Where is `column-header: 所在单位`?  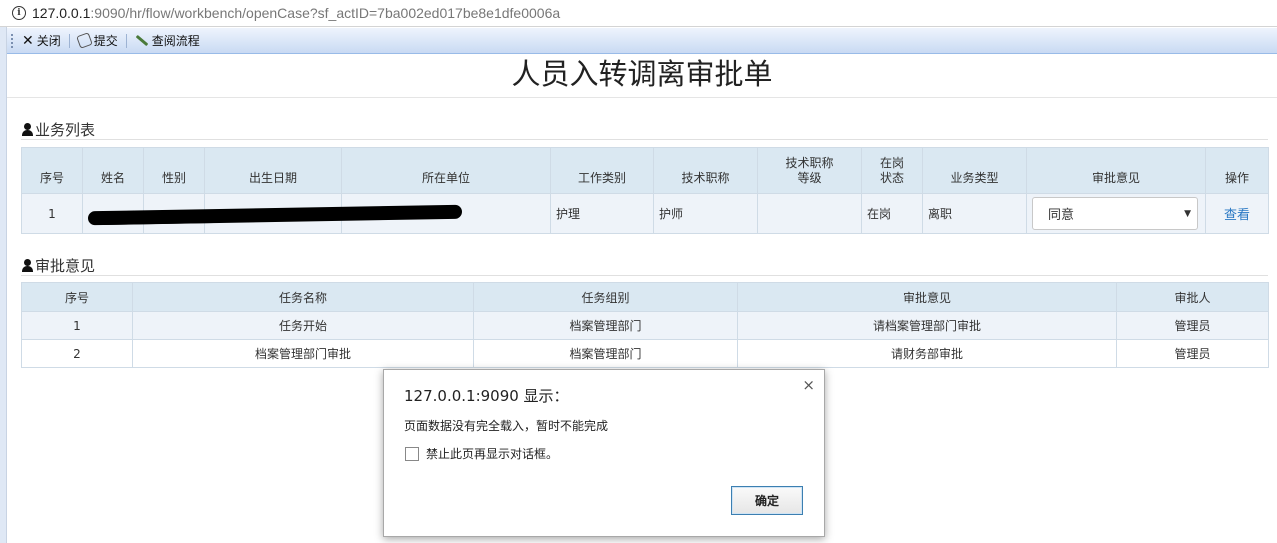
column-header: 所在单位 is located at coordinates (446, 170).